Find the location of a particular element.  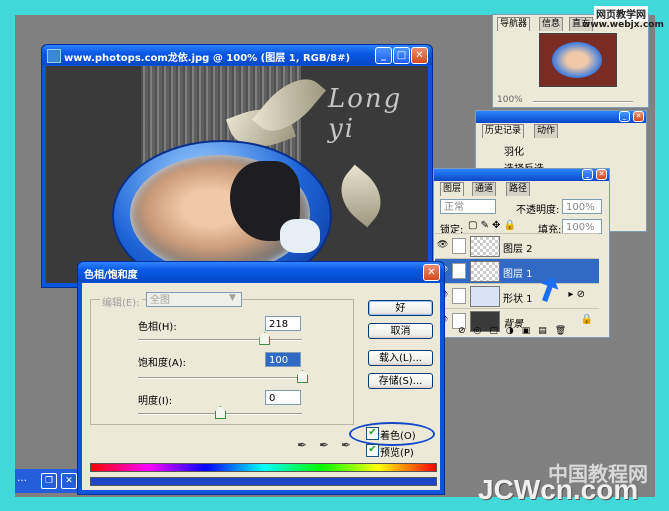

hue-label: 色相(H): is located at coordinates (157, 327).